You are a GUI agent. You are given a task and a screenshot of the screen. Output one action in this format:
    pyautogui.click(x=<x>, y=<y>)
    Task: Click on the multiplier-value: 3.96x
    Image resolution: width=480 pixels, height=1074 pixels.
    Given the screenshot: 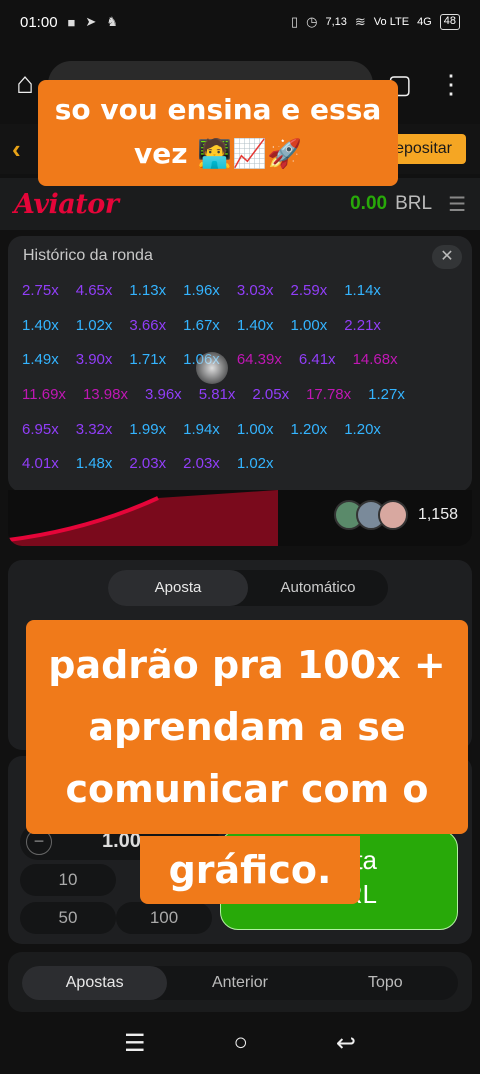 What is the action you would take?
    pyautogui.click(x=163, y=395)
    